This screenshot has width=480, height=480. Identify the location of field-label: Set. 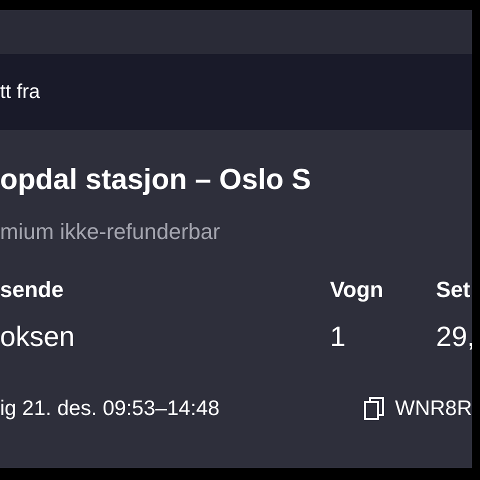
(453, 290).